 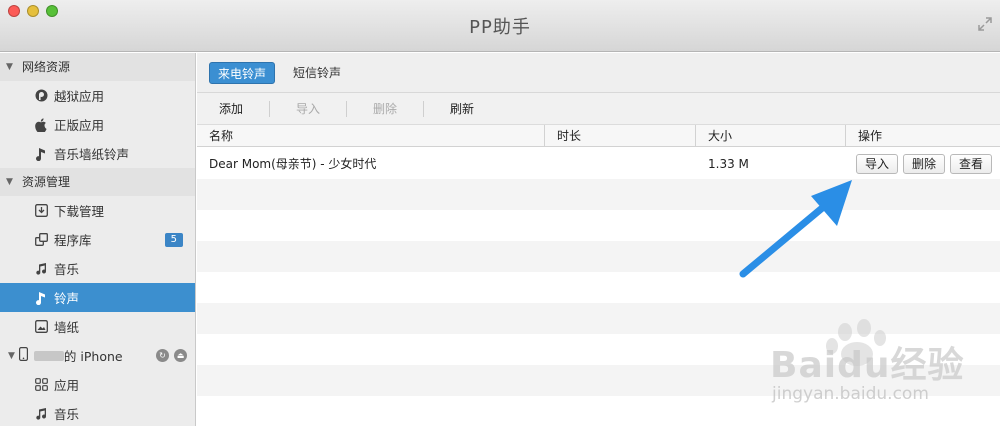 What do you see at coordinates (598, 73) in the screenshot?
I see `ringtone-tabs: 来电铃声 短信铃声` at bounding box center [598, 73].